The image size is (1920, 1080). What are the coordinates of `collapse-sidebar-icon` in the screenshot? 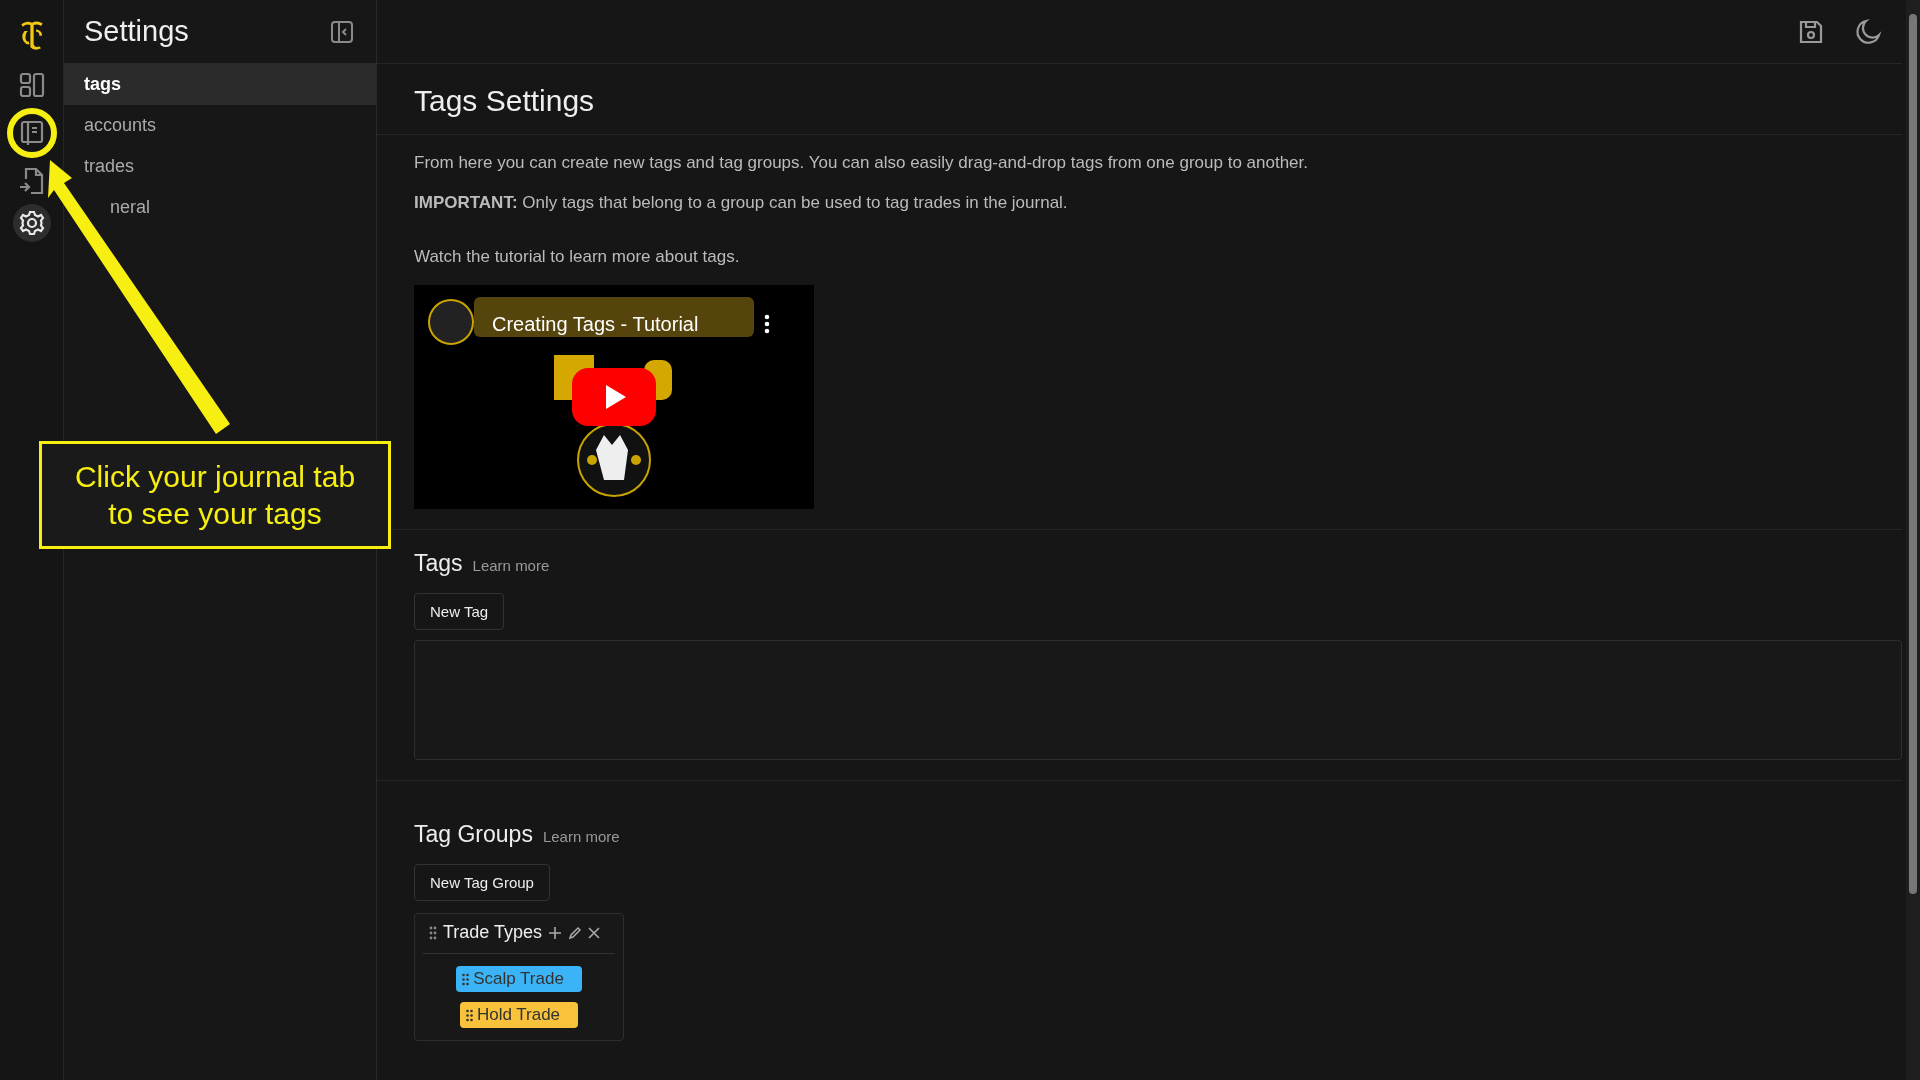 It's located at (342, 31).